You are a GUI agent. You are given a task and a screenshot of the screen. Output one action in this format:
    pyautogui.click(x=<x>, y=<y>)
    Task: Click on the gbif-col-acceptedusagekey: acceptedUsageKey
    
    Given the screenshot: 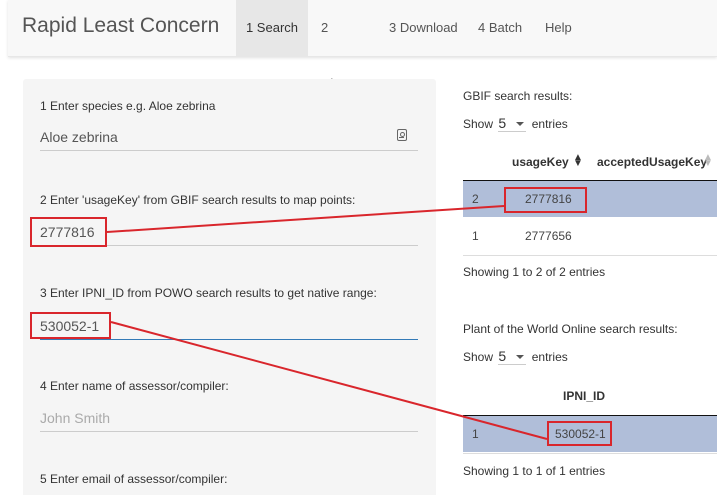 What is the action you would take?
    pyautogui.click(x=652, y=162)
    